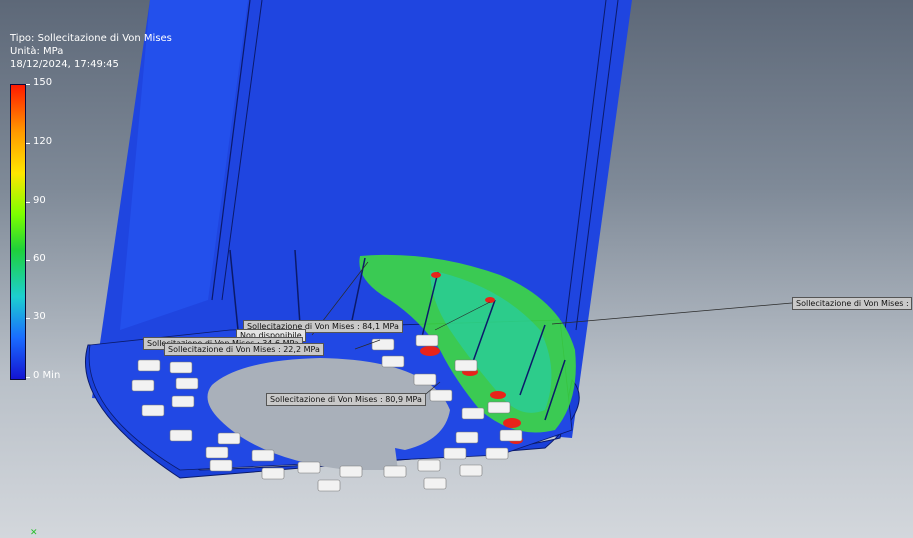  What do you see at coordinates (39, 200) in the screenshot?
I see `scale-tick-label: 90` at bounding box center [39, 200].